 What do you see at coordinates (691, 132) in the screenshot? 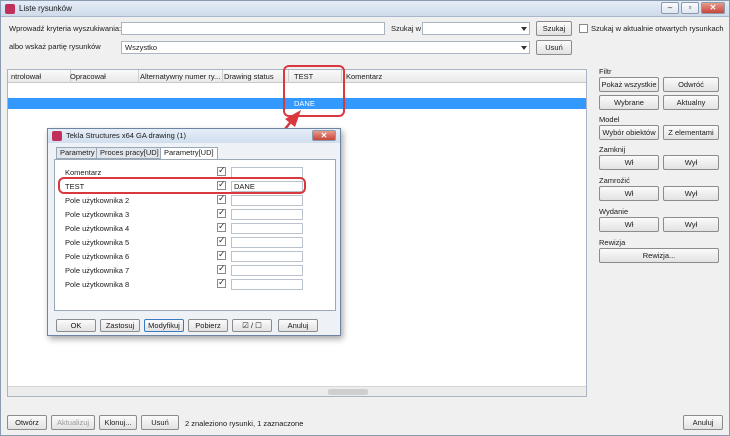
I see `from-elements-button: Z elementami` at bounding box center [691, 132].